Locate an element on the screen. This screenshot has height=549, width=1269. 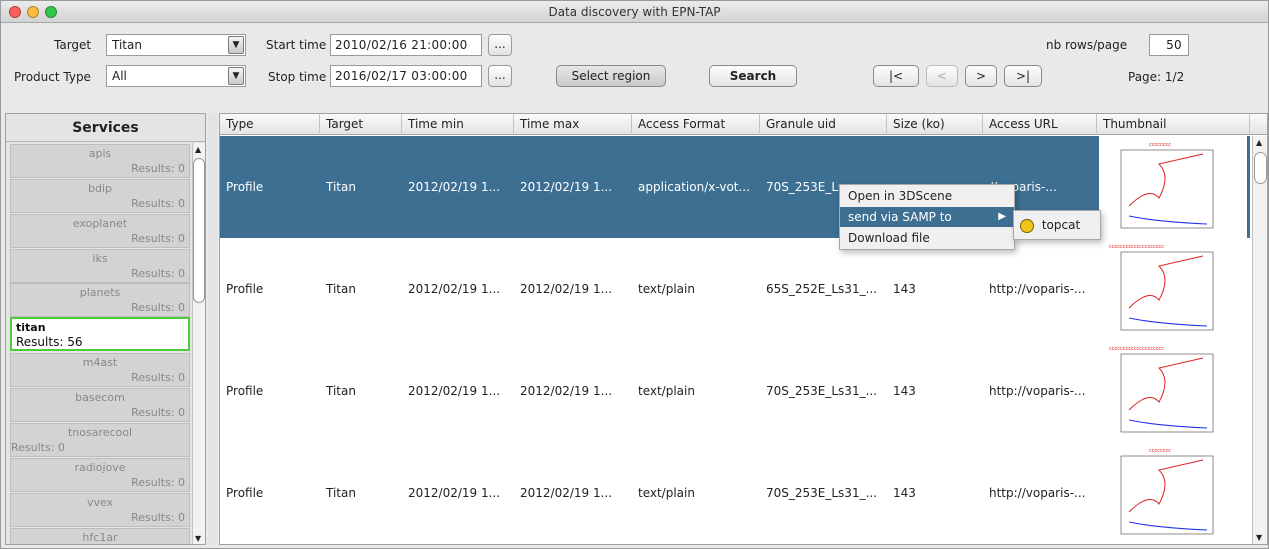
window-title: Data discovery with EPN-TAP is located at coordinates (634, 12).